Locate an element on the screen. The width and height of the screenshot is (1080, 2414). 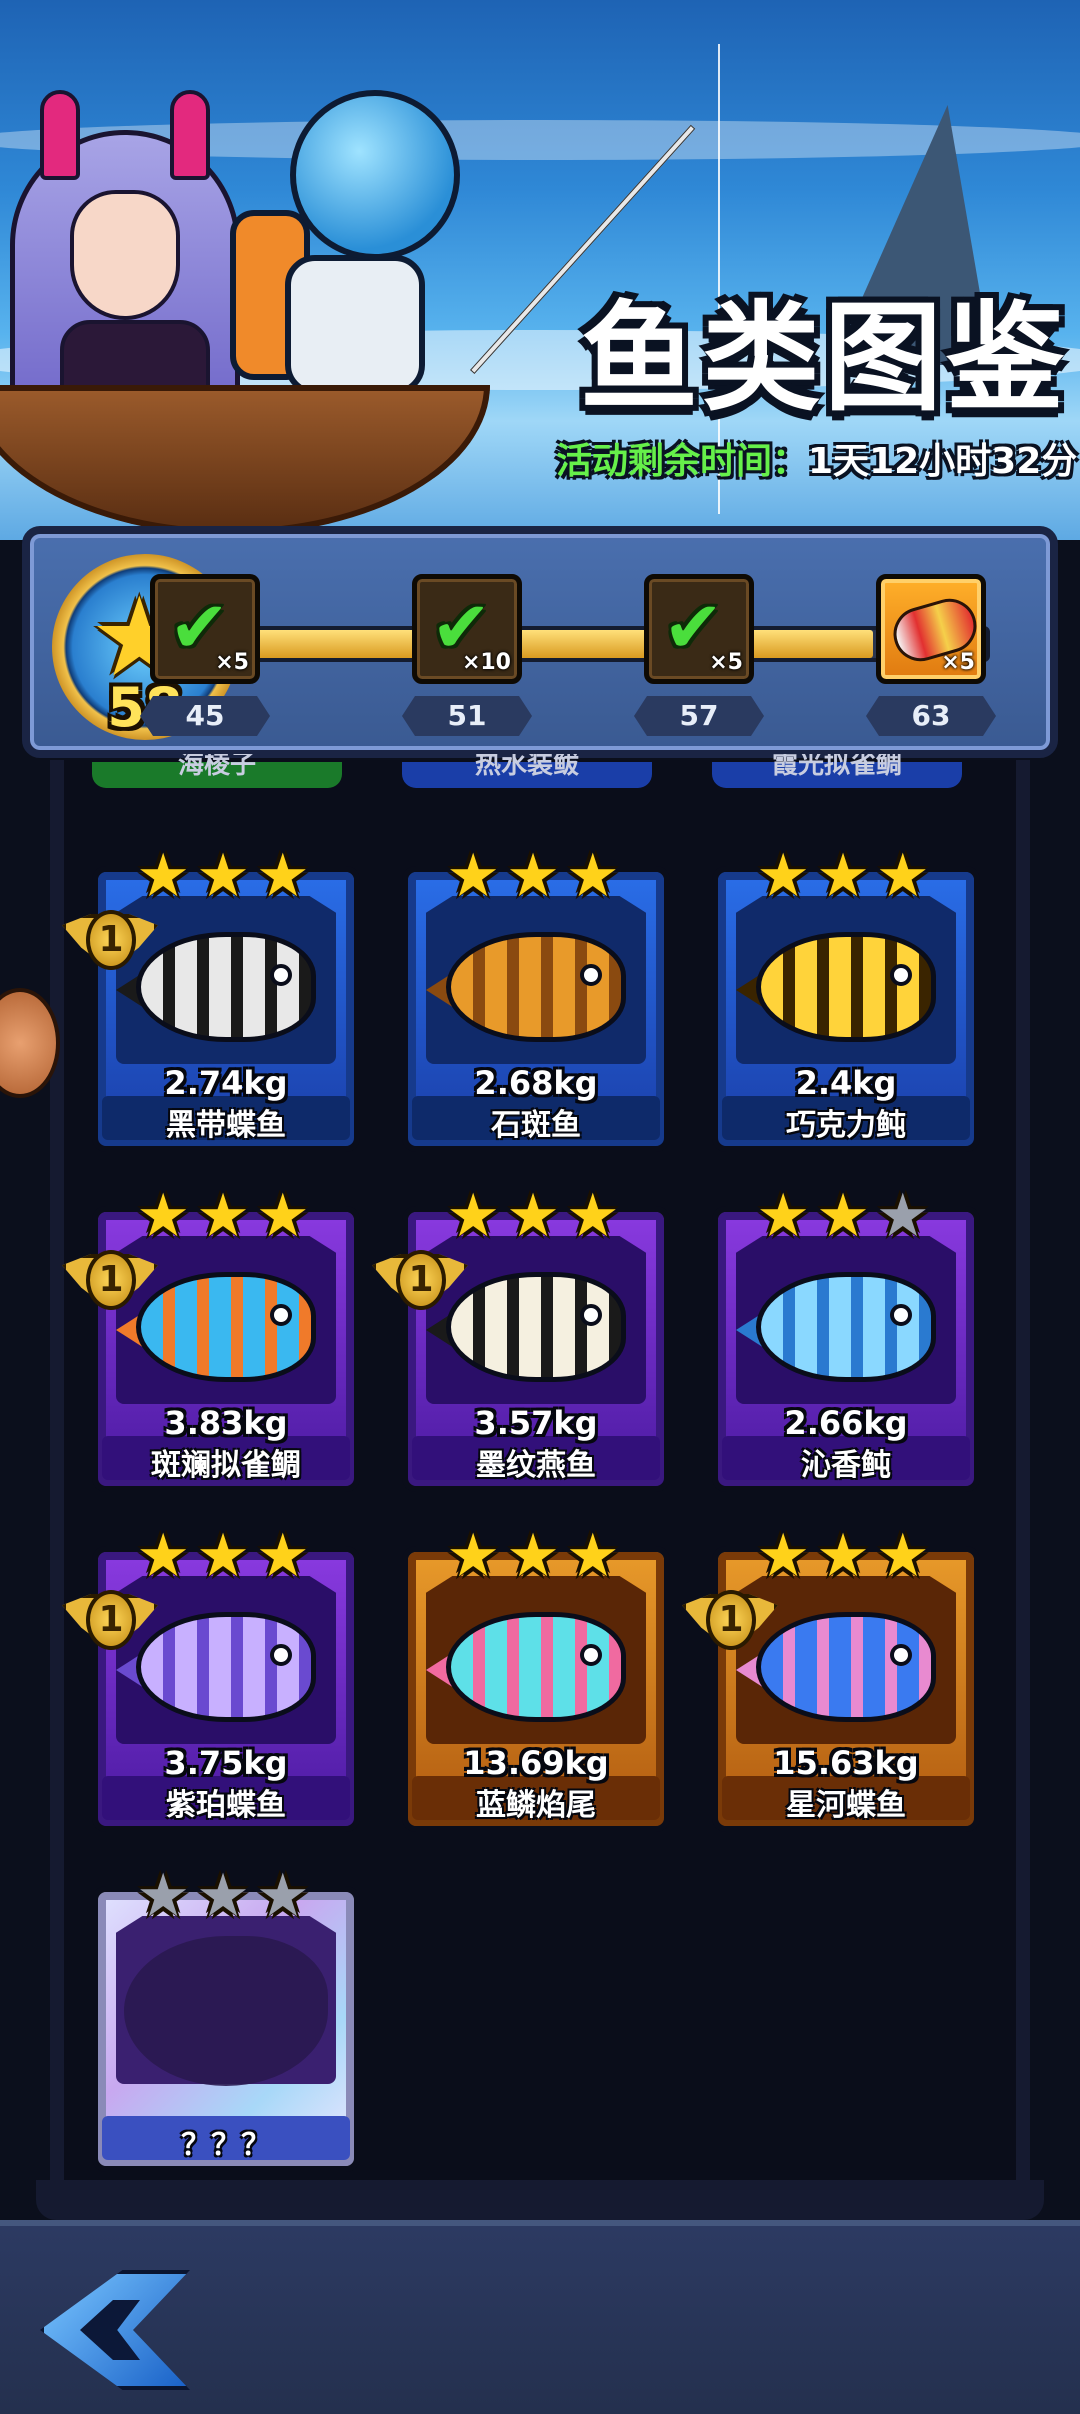
timer-label: 活动剩余时间： is located at coordinates (682, 461).